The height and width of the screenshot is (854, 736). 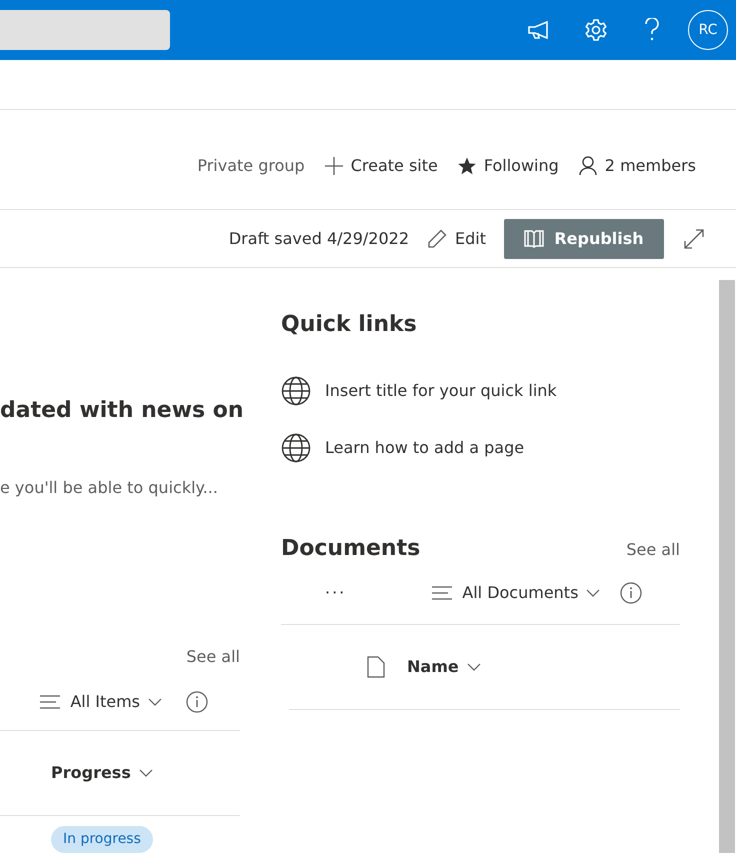 I want to click on file-icon, so click(x=376, y=667).